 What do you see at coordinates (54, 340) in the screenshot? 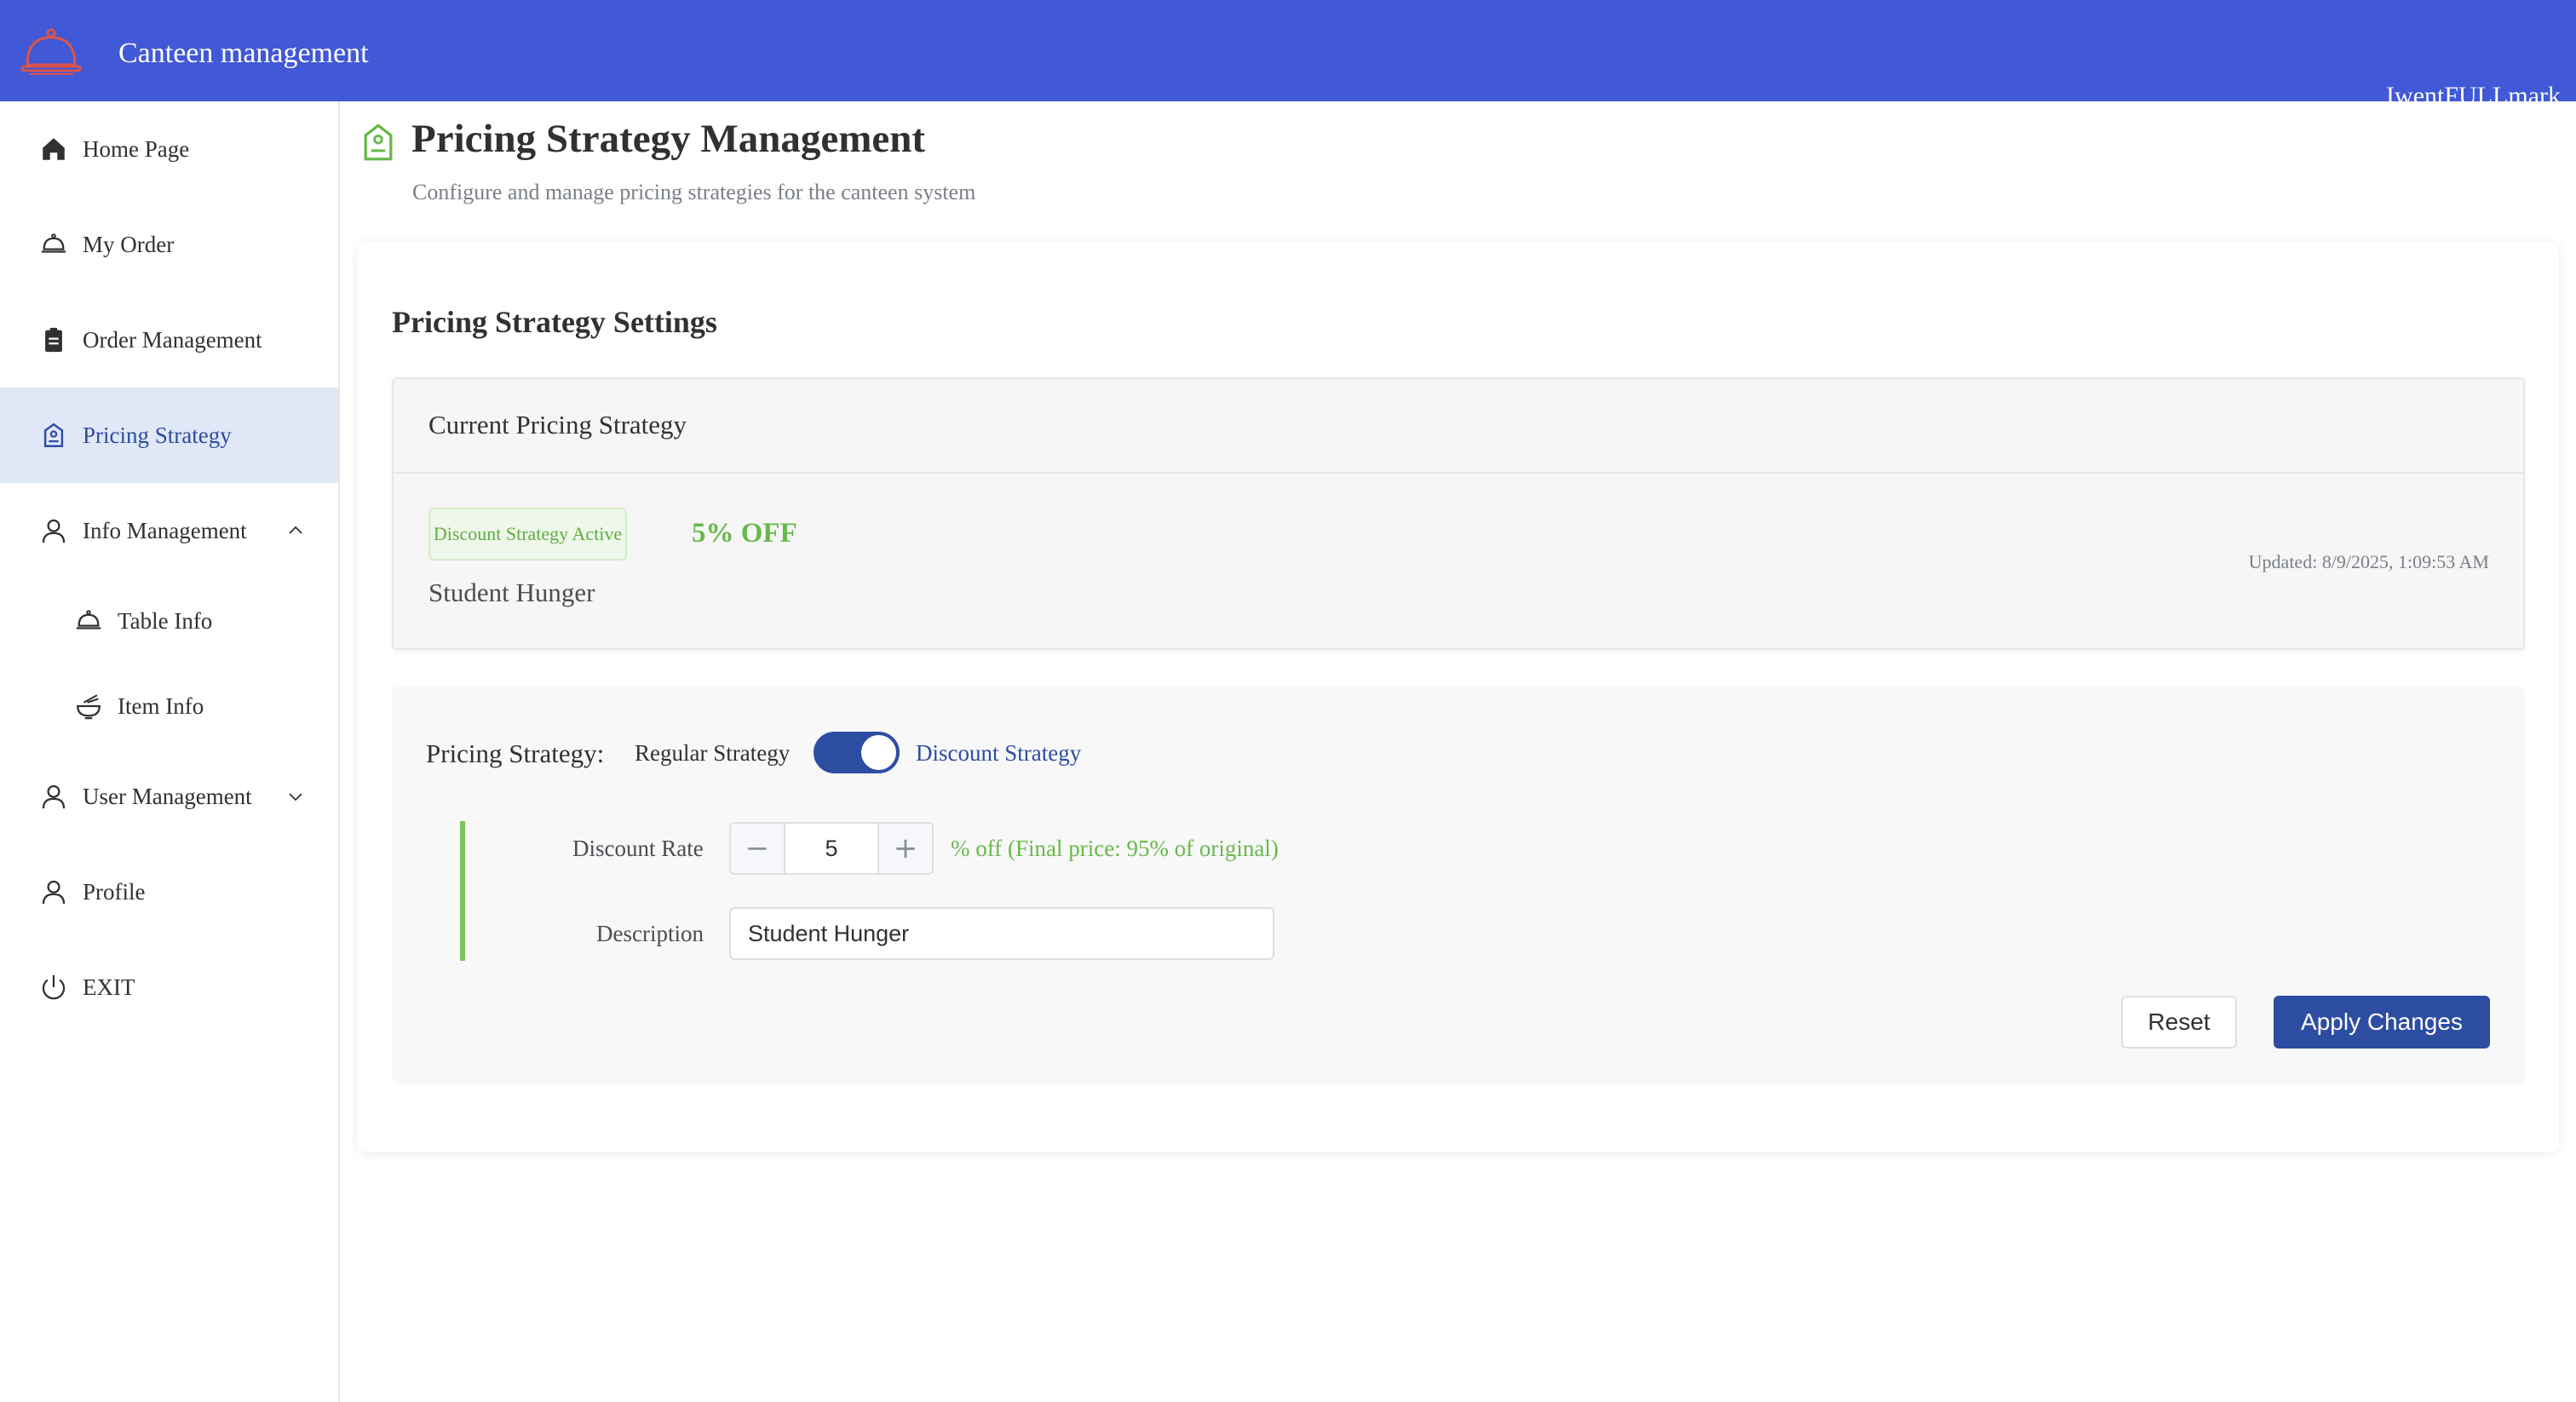
I see `clipboard-icon` at bounding box center [54, 340].